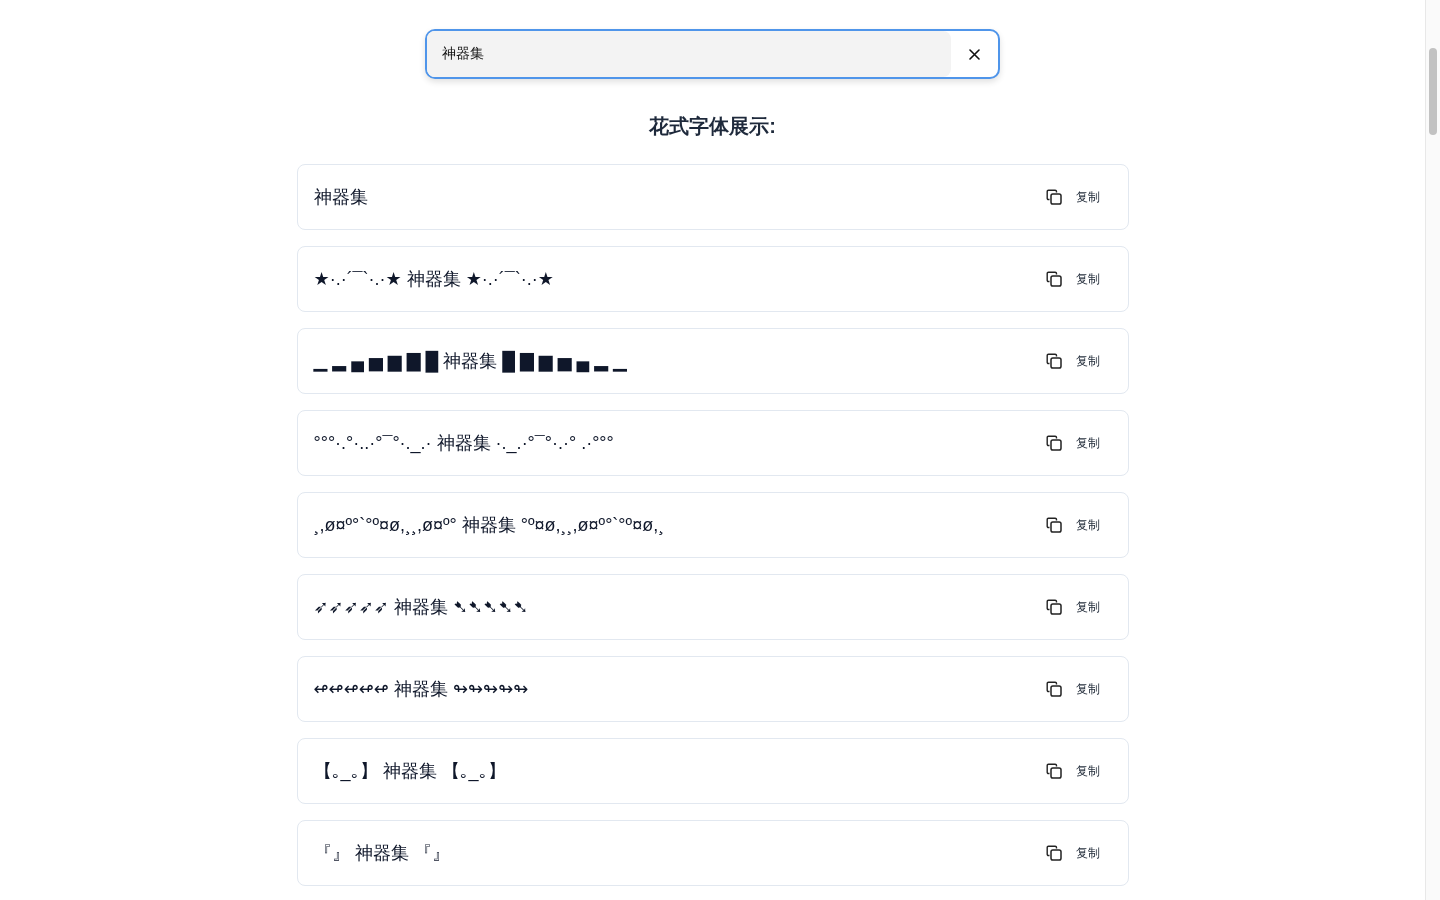 The height and width of the screenshot is (900, 1440). What do you see at coordinates (489, 525) in the screenshot?
I see `fancy-text: ¸,ø¤º°`°º¤ø,¸¸,ø¤º° 神器集 °º¤ø,¸¸,ø¤º°`°º¤ø,¸` at bounding box center [489, 525].